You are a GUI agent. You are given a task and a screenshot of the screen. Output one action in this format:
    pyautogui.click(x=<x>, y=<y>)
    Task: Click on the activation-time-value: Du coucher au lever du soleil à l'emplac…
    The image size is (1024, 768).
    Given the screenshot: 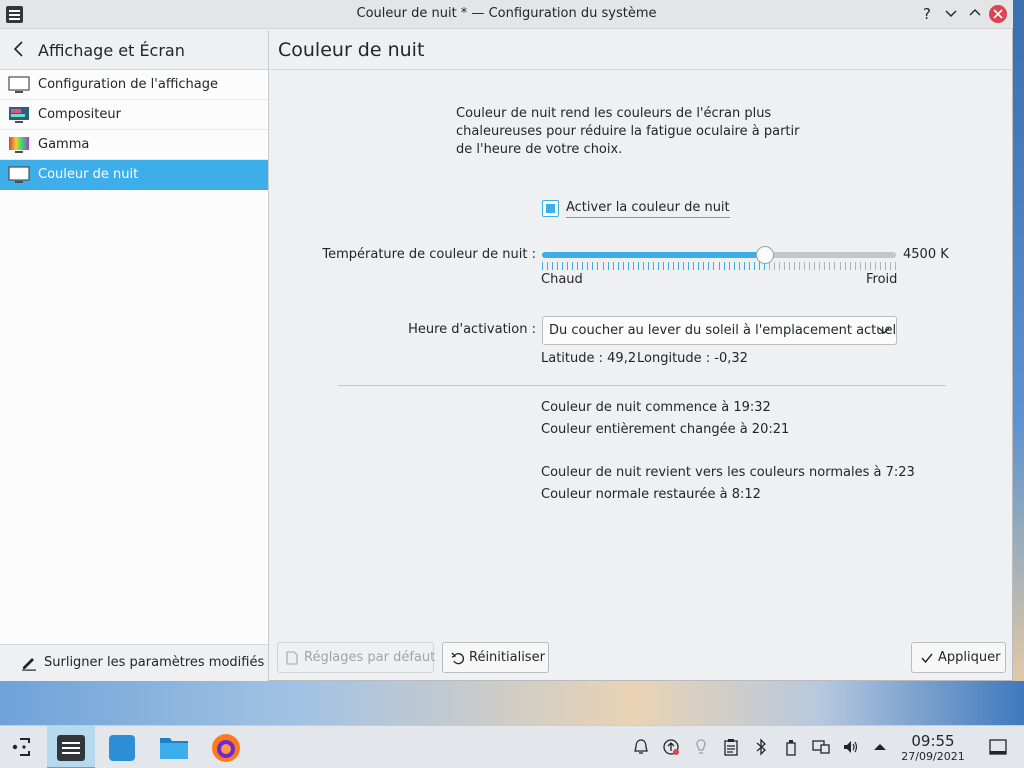 What is the action you would take?
    pyautogui.click(x=723, y=330)
    